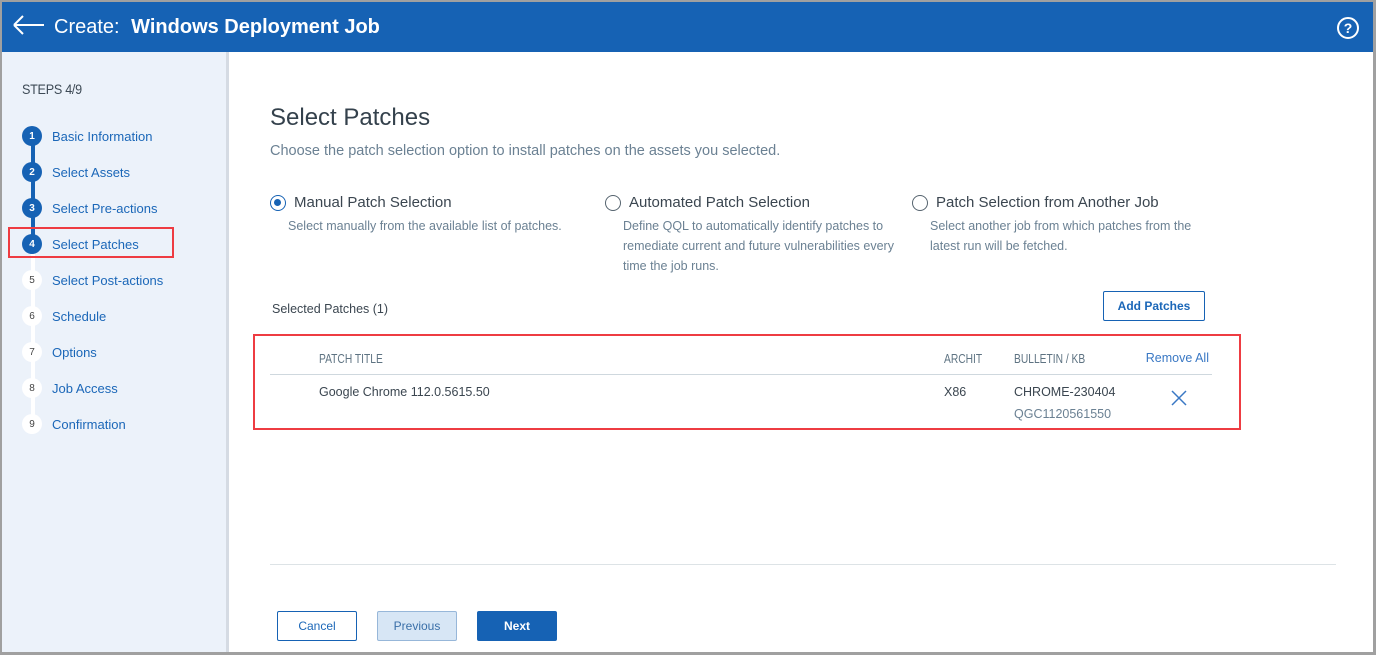  I want to click on step-number-badge: 9, so click(32, 424).